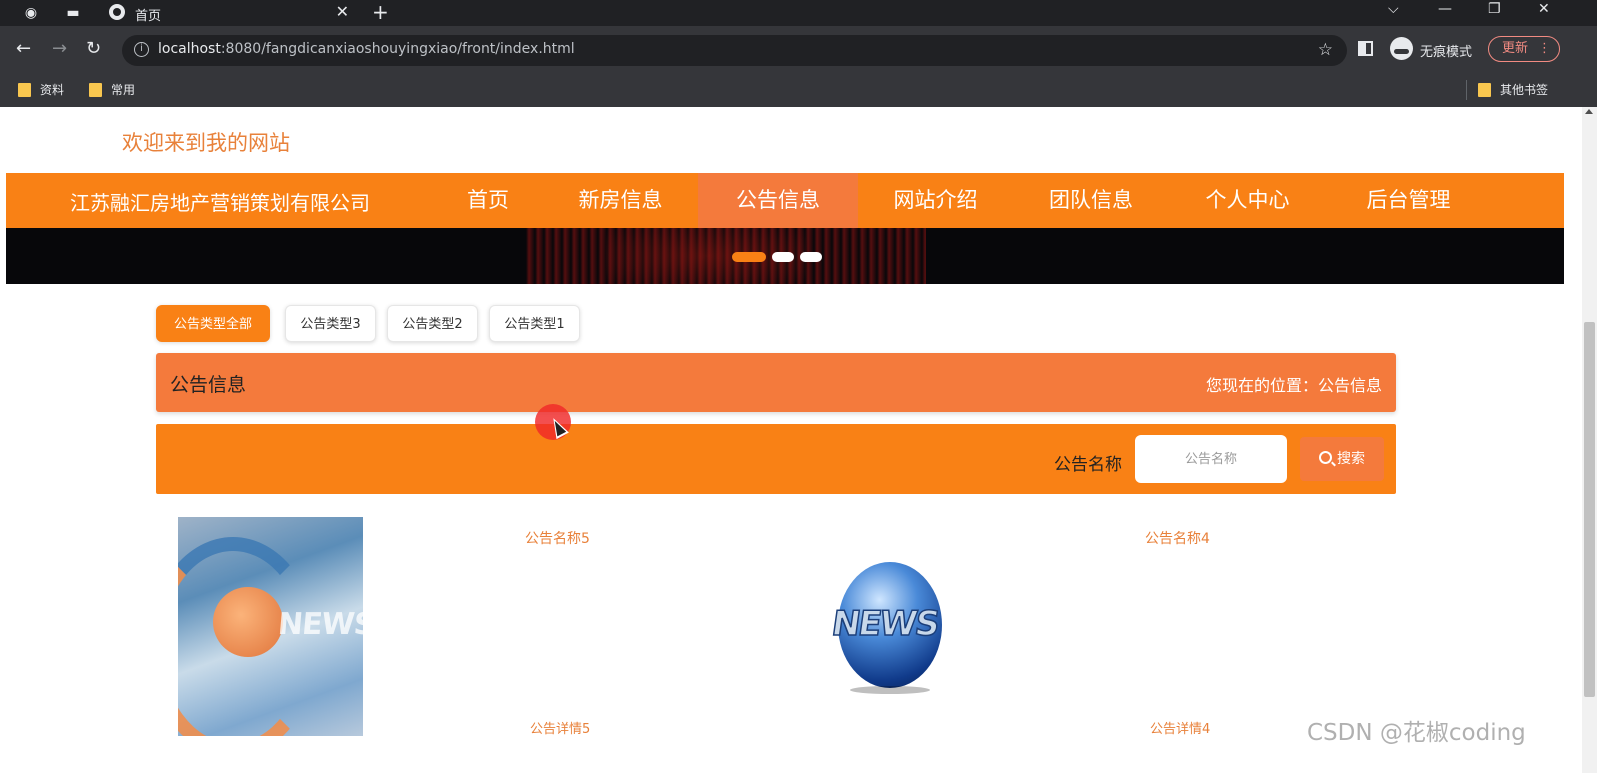  Describe the element at coordinates (1494, 9) in the screenshot. I see `restore-icon: ❐` at that location.